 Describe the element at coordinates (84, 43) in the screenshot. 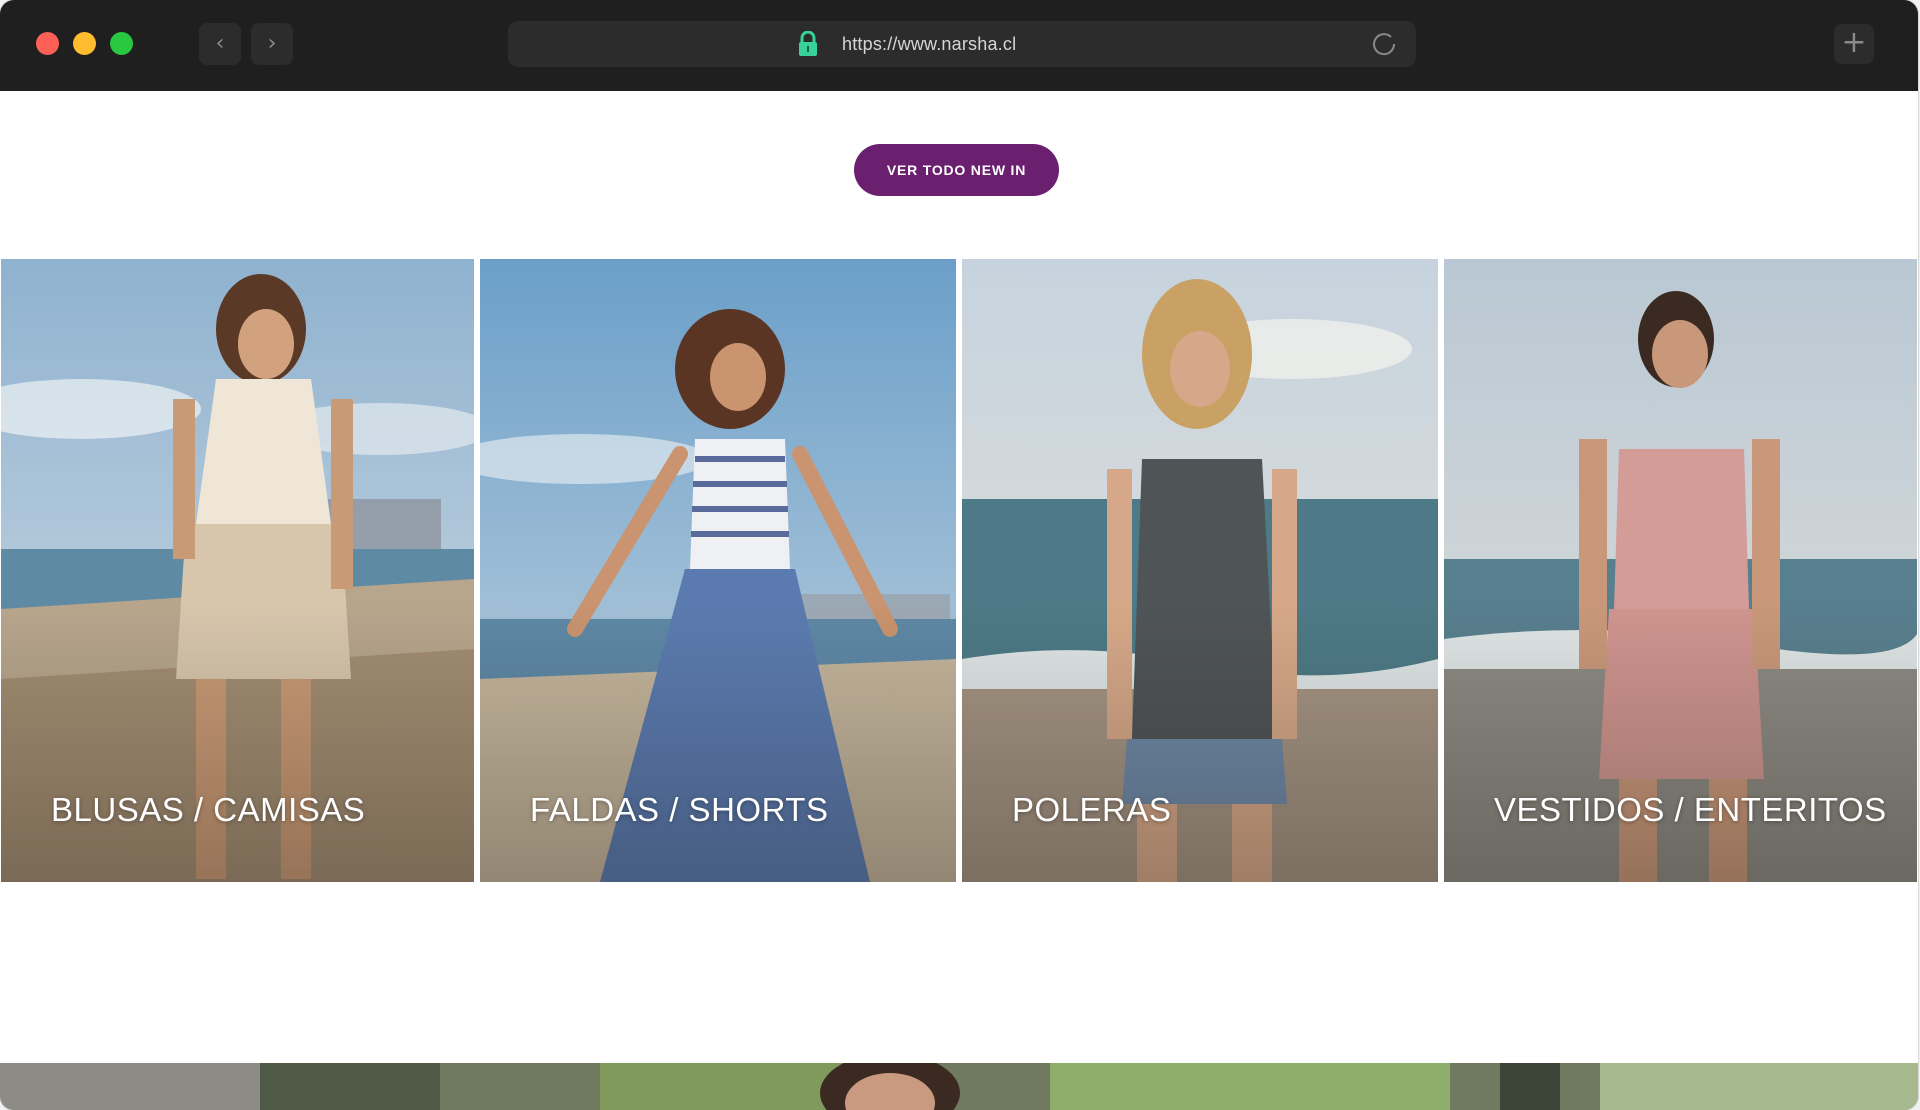

I see `minimize-window-button` at that location.